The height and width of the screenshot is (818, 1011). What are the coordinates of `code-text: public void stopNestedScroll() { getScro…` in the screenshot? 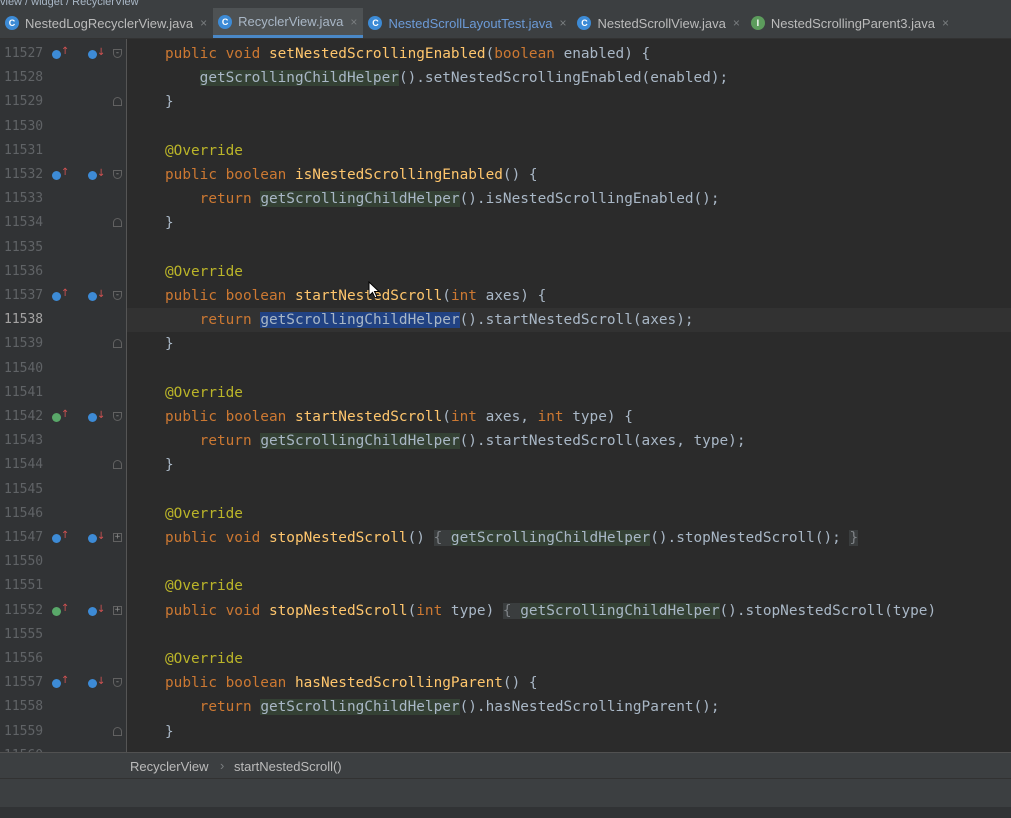 It's located at (512, 538).